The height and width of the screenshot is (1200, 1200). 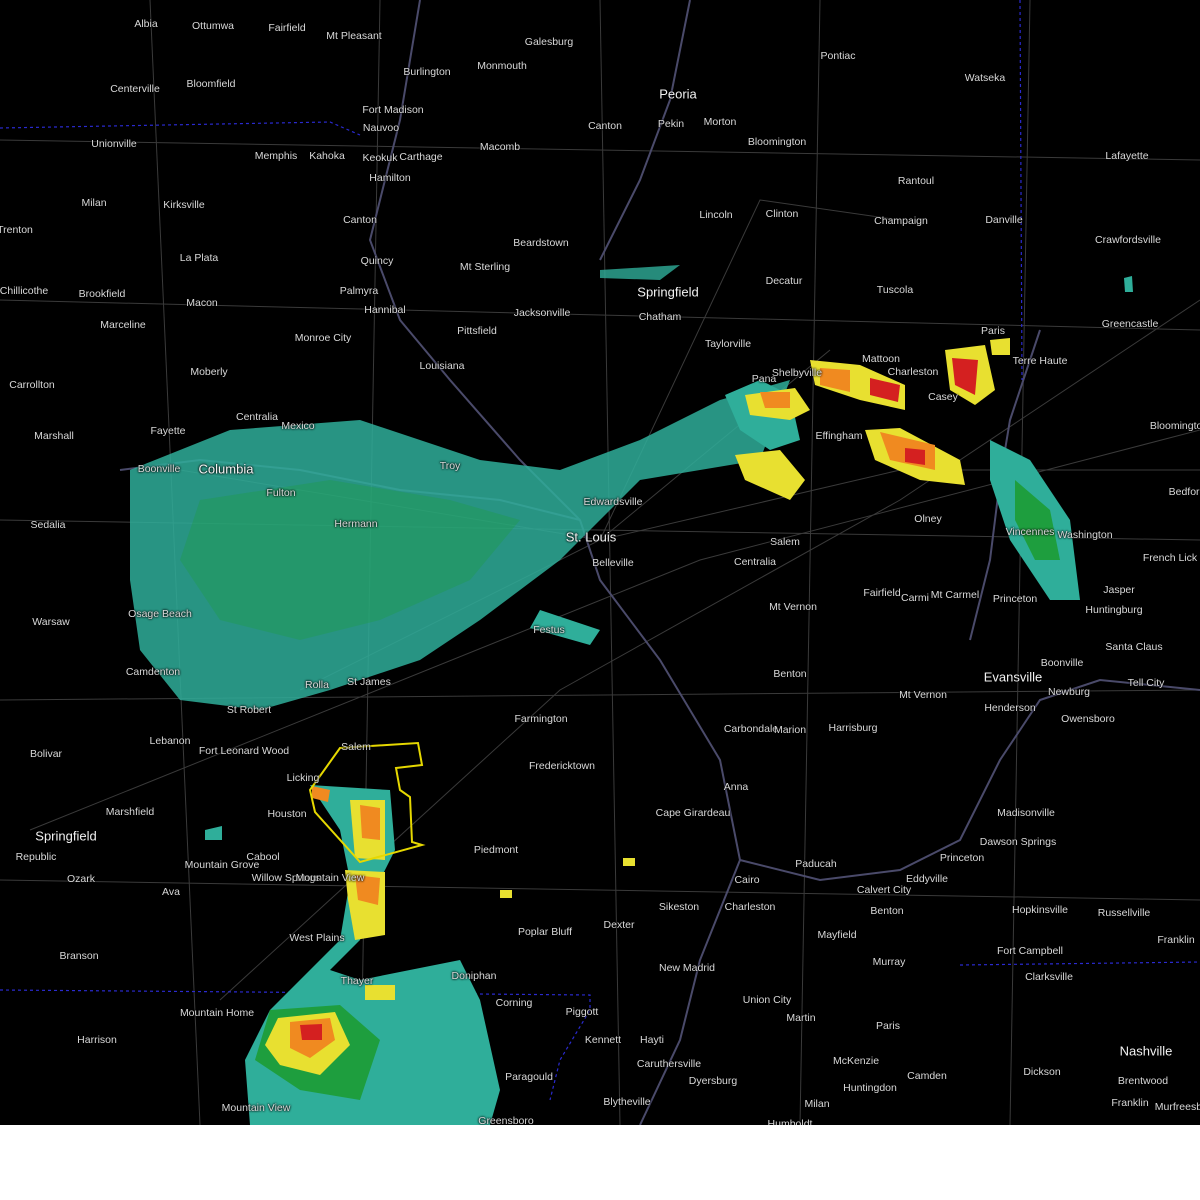 What do you see at coordinates (354, 36) in the screenshot?
I see `city-label: Mt Pleasant` at bounding box center [354, 36].